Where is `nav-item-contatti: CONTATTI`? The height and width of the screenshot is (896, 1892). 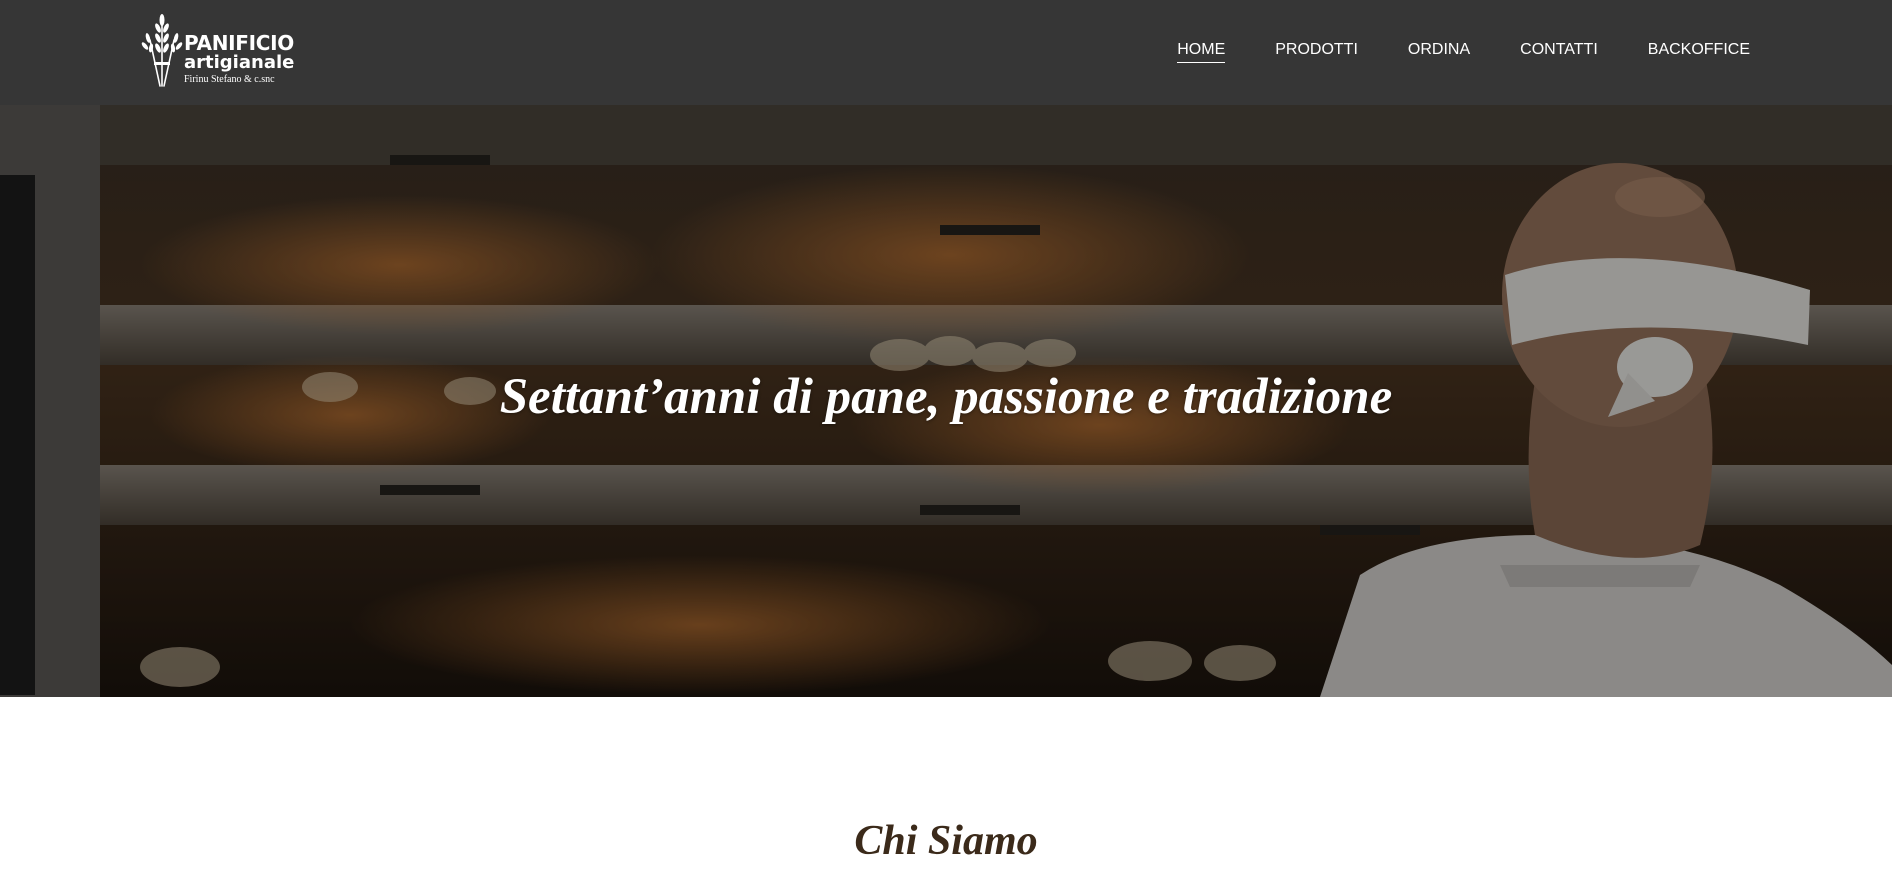
nav-item-contatti: CONTATTI is located at coordinates (1559, 51).